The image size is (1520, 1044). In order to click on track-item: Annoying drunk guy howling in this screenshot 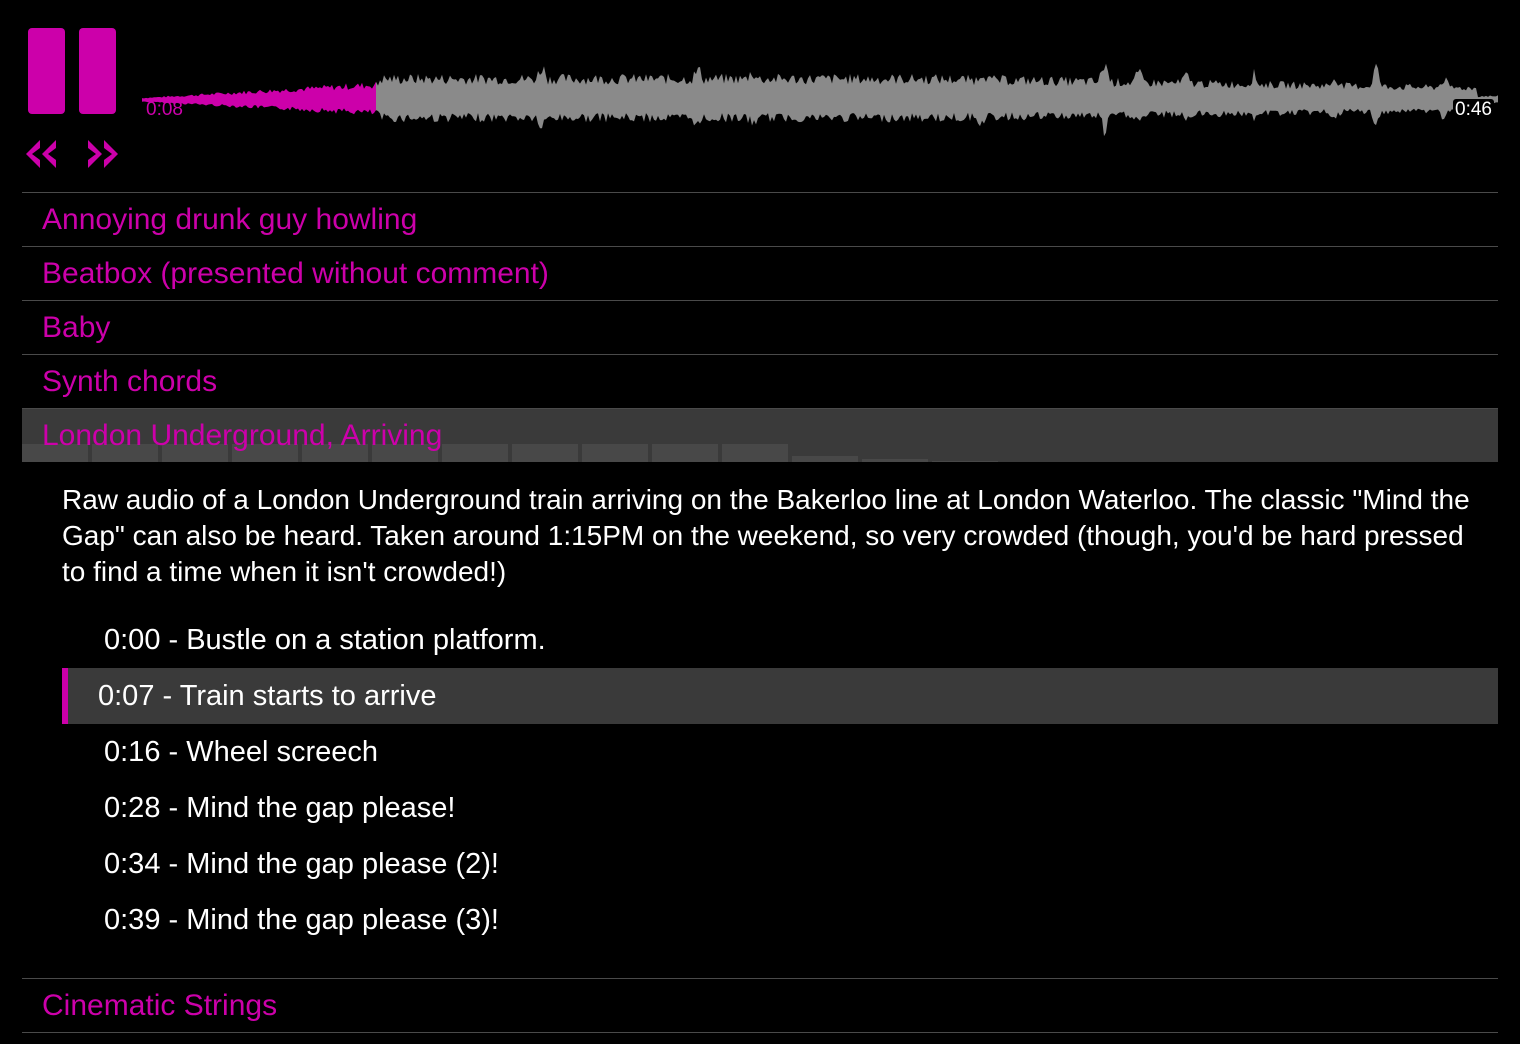, I will do `click(760, 219)`.